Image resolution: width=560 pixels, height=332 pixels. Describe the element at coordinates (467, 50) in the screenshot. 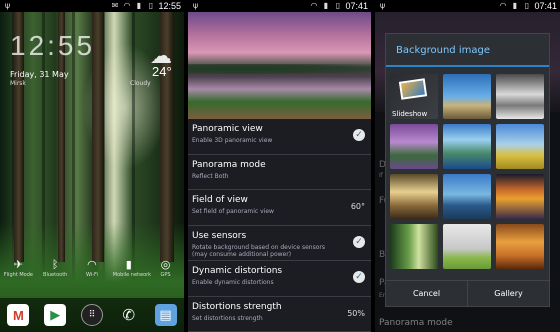

I see `dialog-title: Background image` at that location.